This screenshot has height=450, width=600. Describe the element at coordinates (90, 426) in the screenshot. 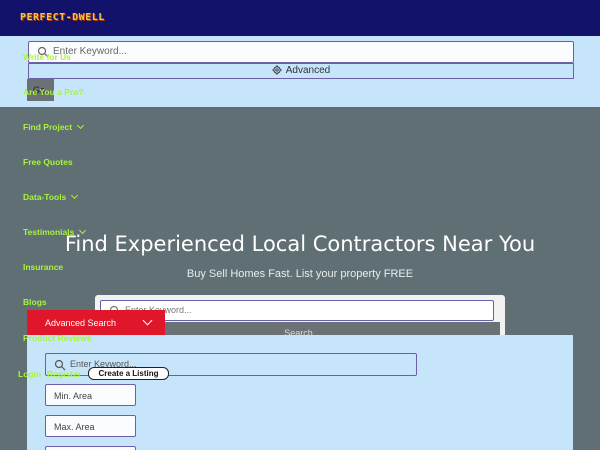

I see `max-area-input: Max. Area` at that location.